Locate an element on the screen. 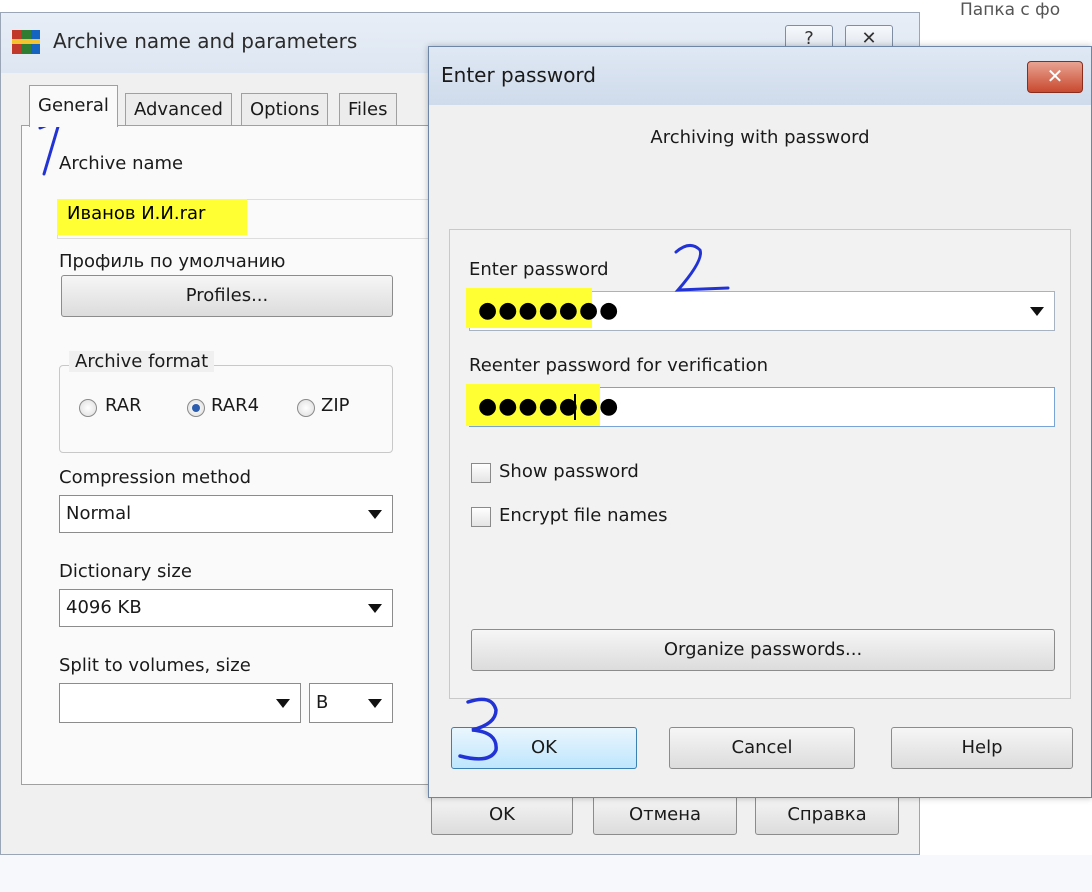 The width and height of the screenshot is (1092, 892). radio-rar4-label: RAR4 is located at coordinates (235, 405).